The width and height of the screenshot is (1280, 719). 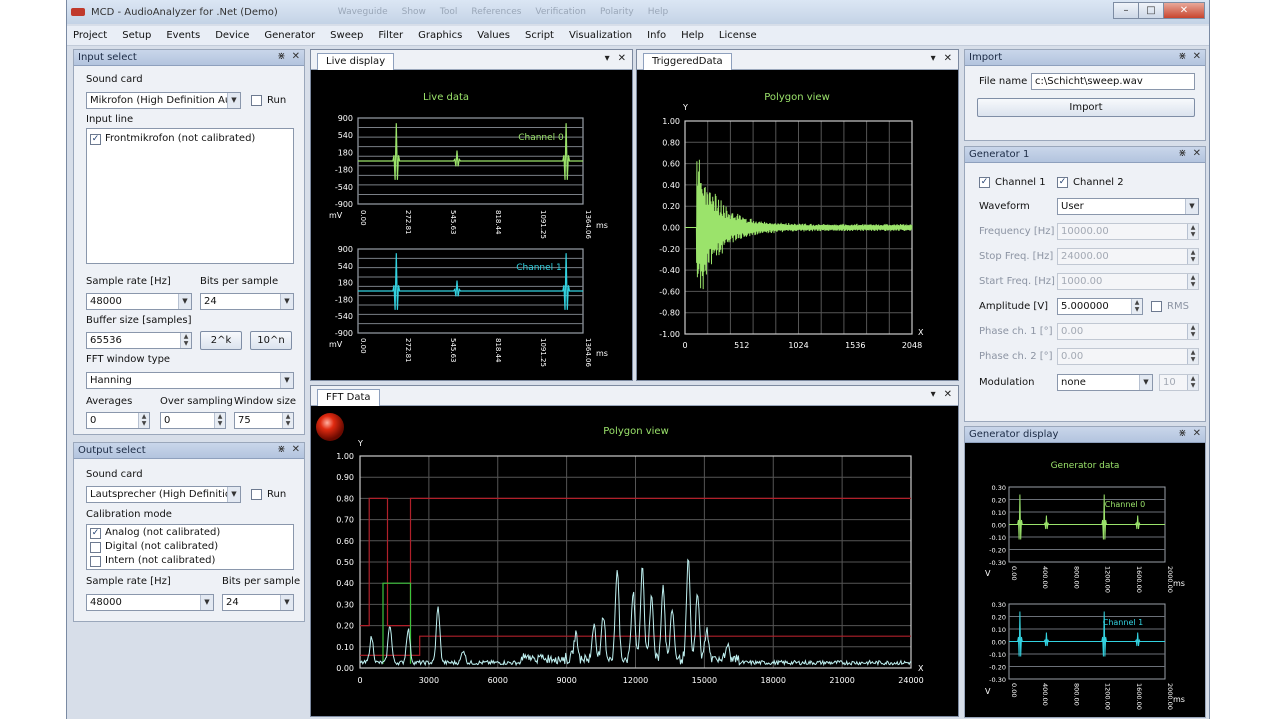 What do you see at coordinates (1086, 107) in the screenshot?
I see `import-button: Import` at bounding box center [1086, 107].